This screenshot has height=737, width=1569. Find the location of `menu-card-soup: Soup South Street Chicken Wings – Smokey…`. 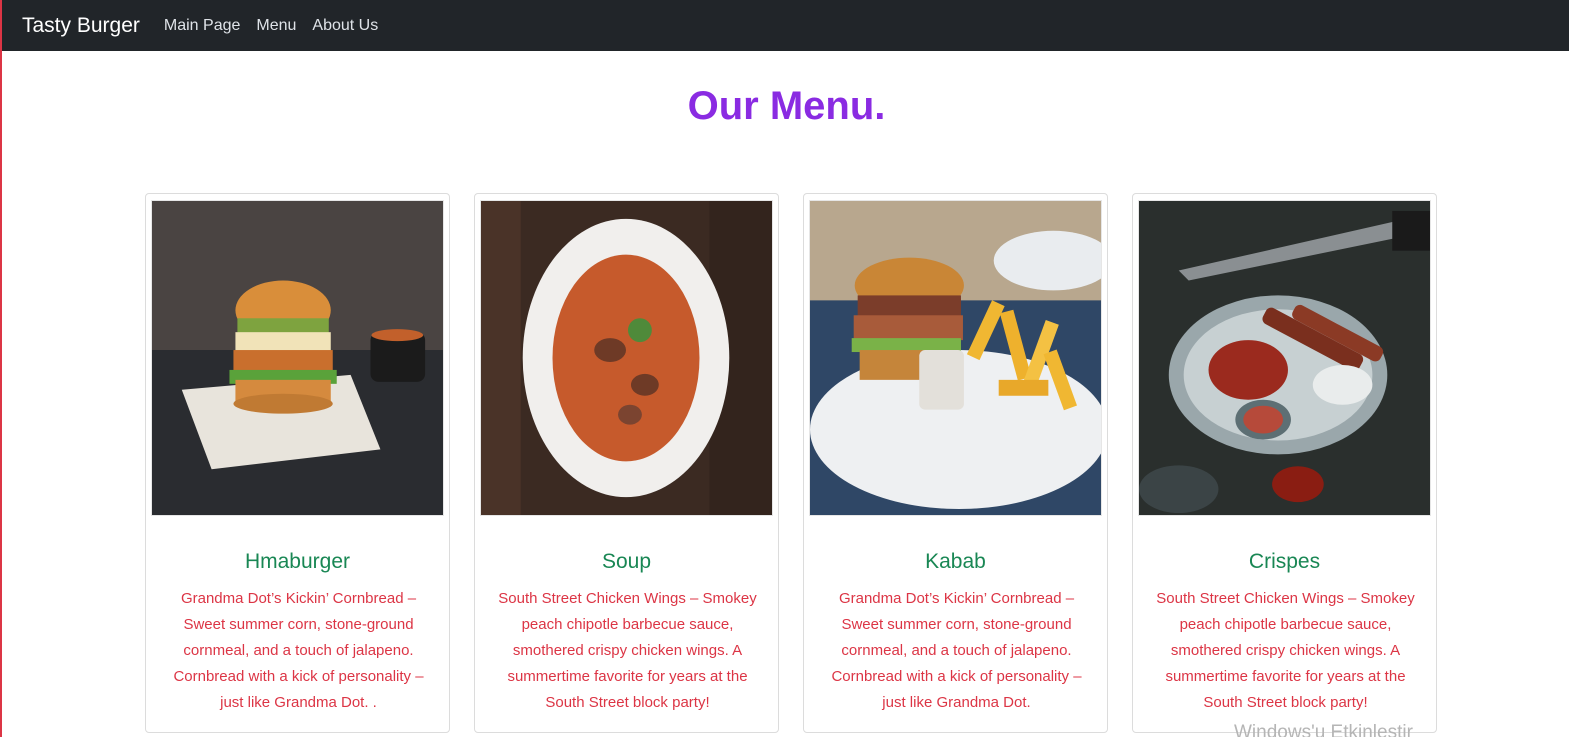

menu-card-soup: Soup South Street Chicken Wings – Smokey… is located at coordinates (626, 463).